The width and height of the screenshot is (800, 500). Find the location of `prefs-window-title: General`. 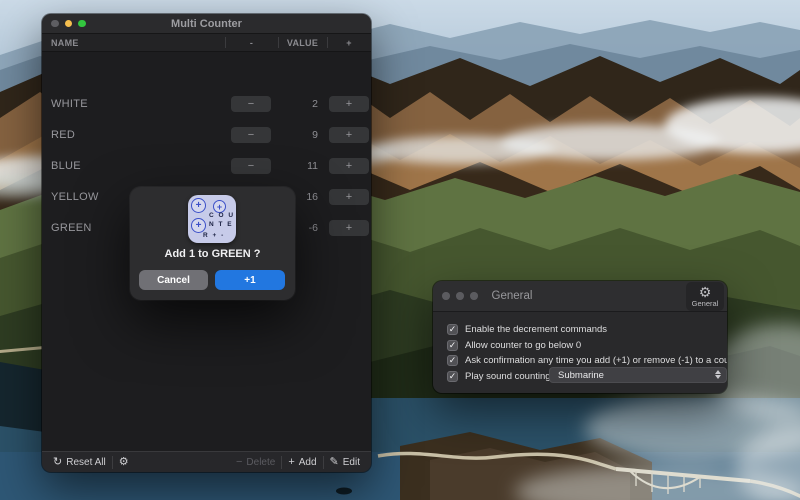

prefs-window-title: General is located at coordinates (512, 296).